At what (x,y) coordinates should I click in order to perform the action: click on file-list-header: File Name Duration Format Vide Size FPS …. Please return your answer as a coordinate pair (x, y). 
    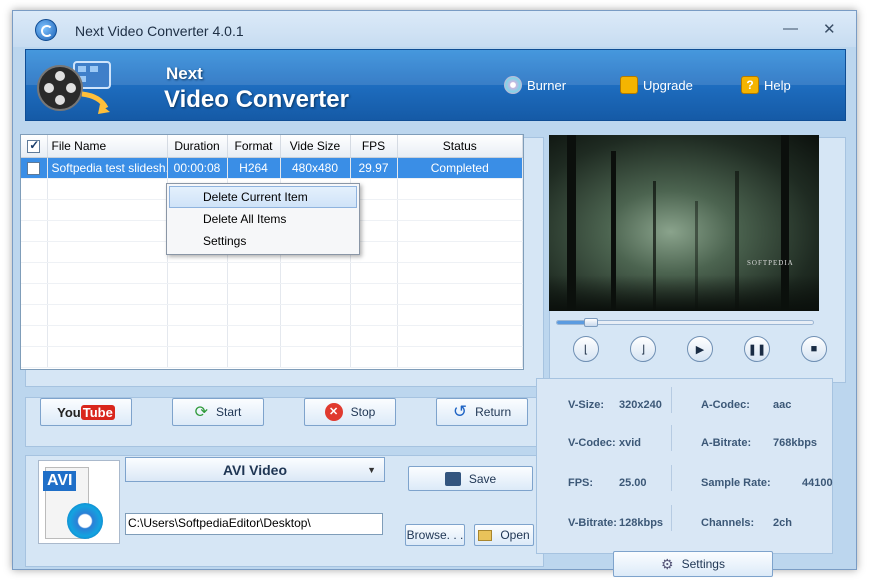
    Looking at the image, I should click on (272, 146).